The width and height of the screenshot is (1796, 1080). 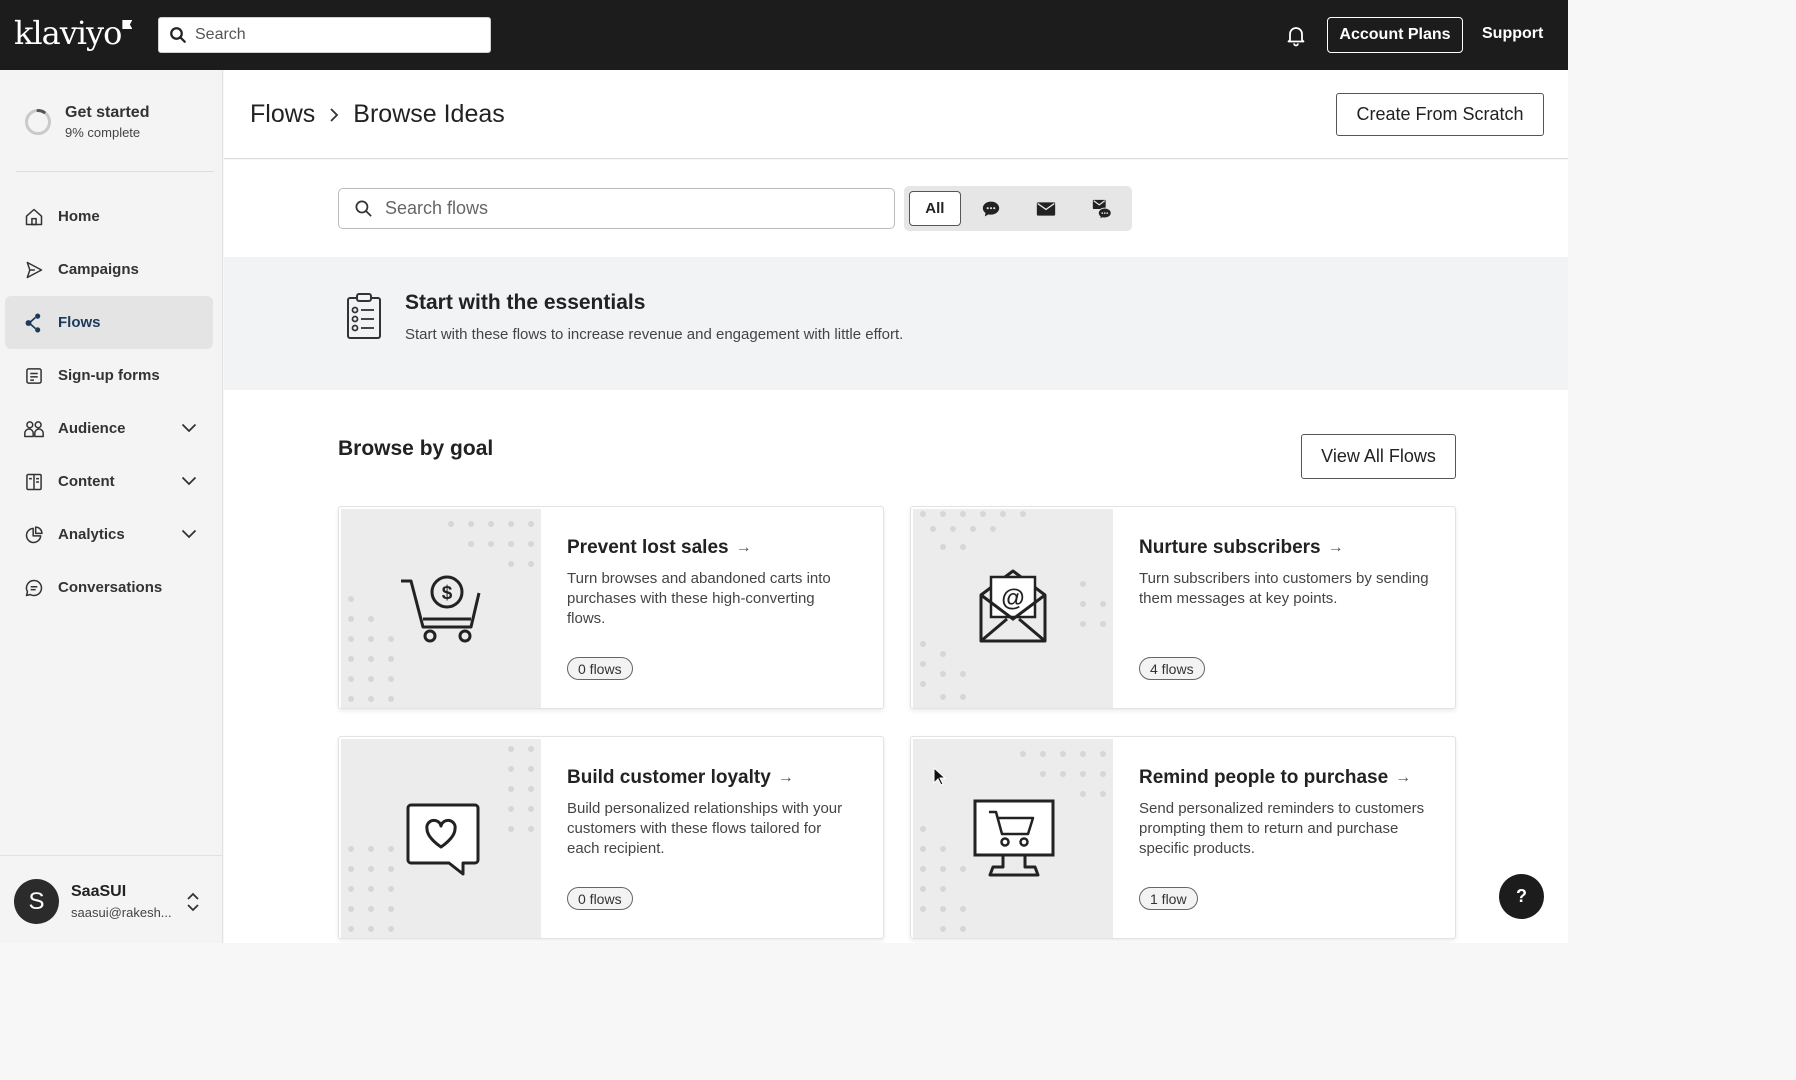 What do you see at coordinates (1440, 114) in the screenshot?
I see `create-from-scratch-button: Create From Scratch` at bounding box center [1440, 114].